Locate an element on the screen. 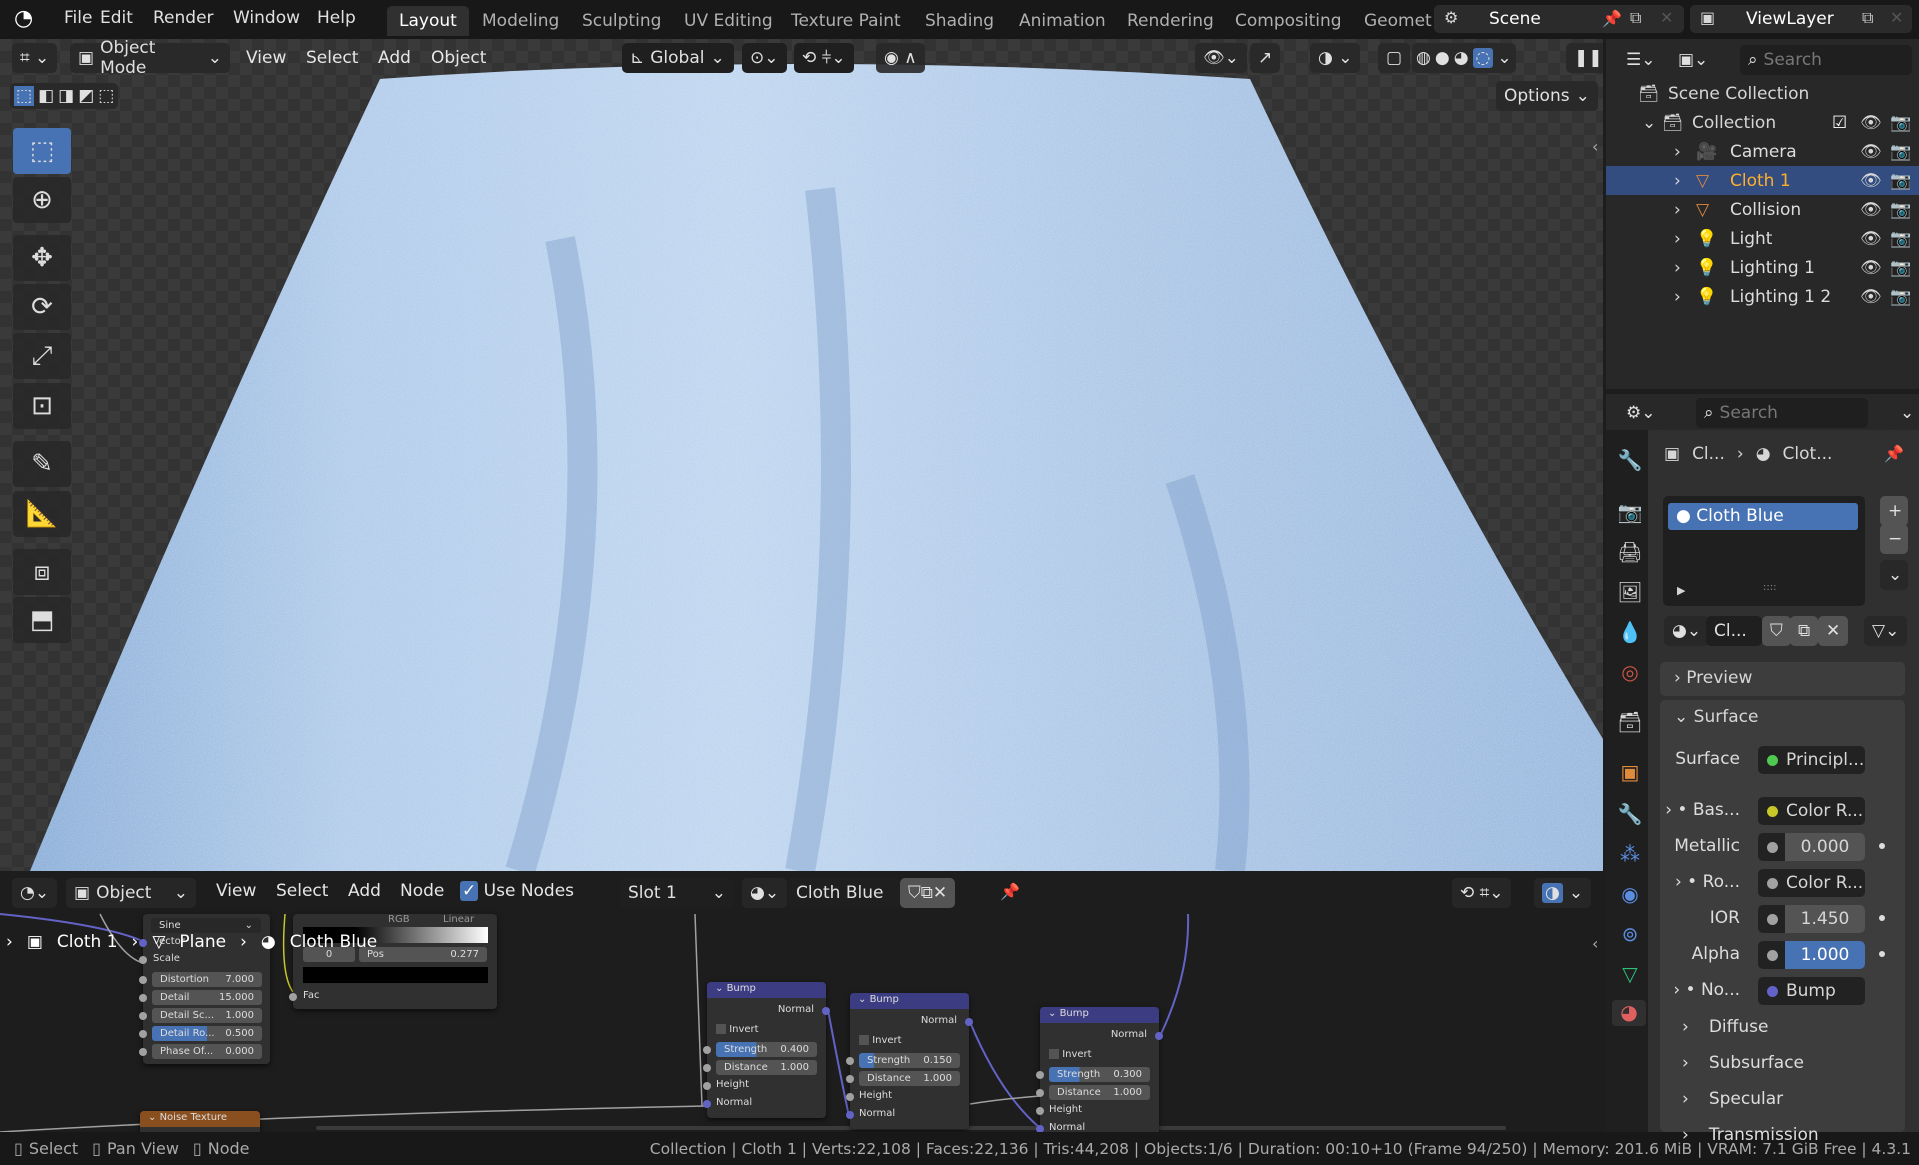  outliner-search: ⌕ Search is located at coordinates (1826, 60).